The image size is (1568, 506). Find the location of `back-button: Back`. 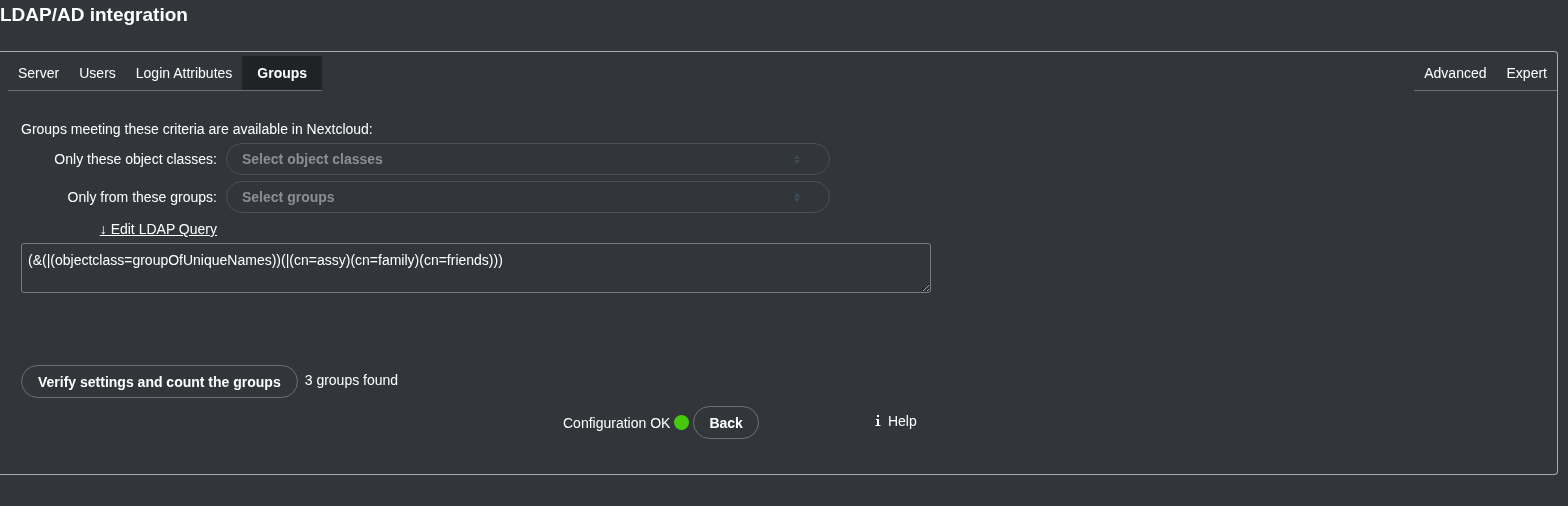

back-button: Back is located at coordinates (726, 422).